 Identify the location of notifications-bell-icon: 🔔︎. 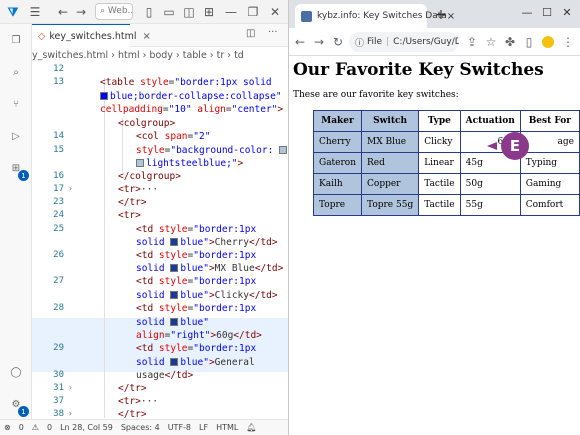
(251, 427).